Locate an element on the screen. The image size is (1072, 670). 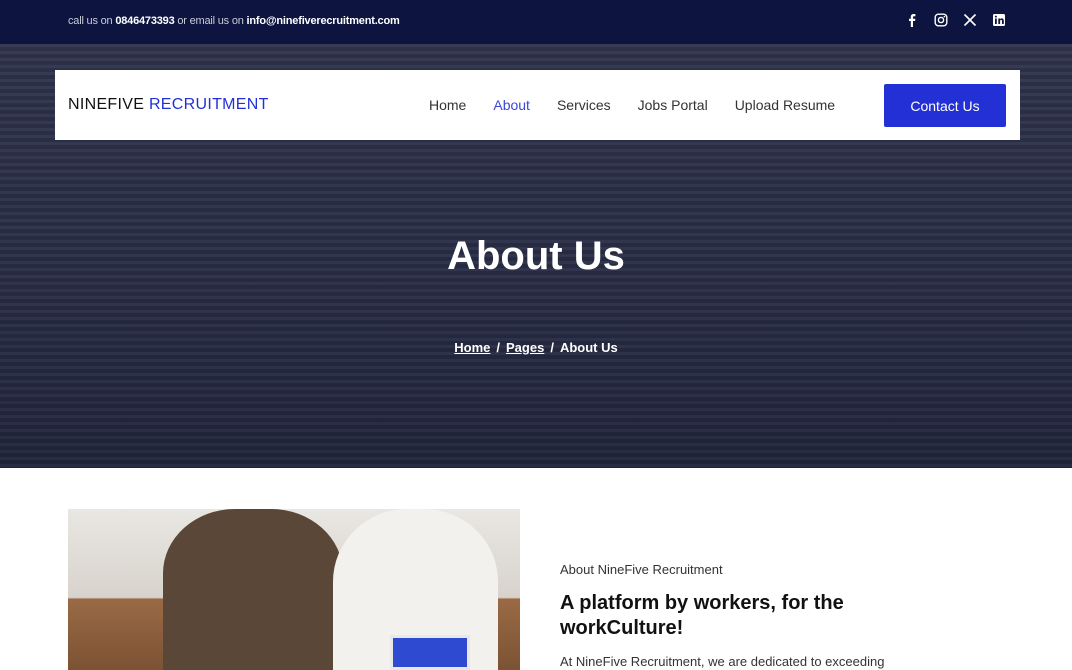
nav-item-about: About is located at coordinates (511, 105).